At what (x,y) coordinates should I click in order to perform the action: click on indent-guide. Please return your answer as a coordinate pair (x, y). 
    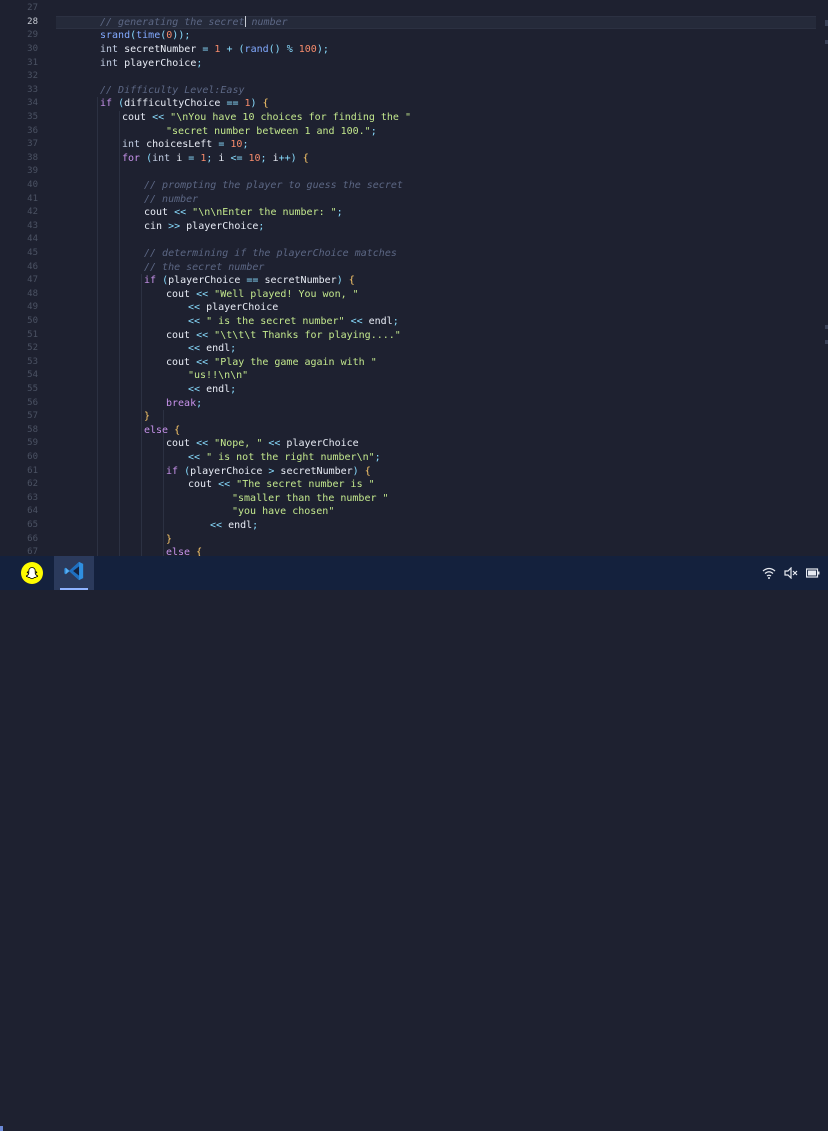
    Looking at the image, I should click on (141, 415).